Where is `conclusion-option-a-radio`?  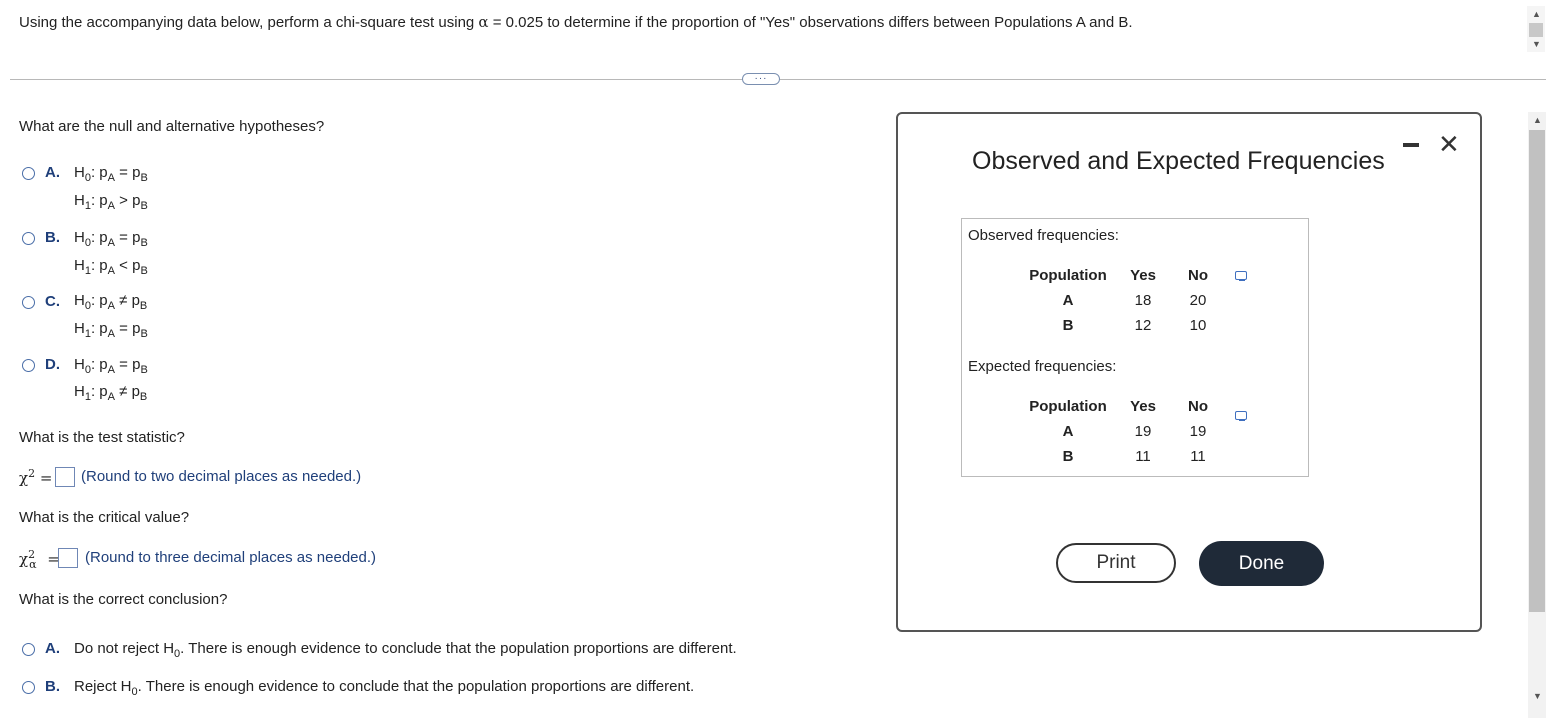 conclusion-option-a-radio is located at coordinates (28, 649).